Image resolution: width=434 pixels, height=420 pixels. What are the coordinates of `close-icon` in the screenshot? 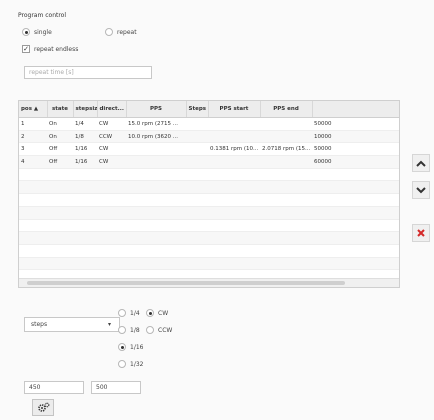 It's located at (421, 233).